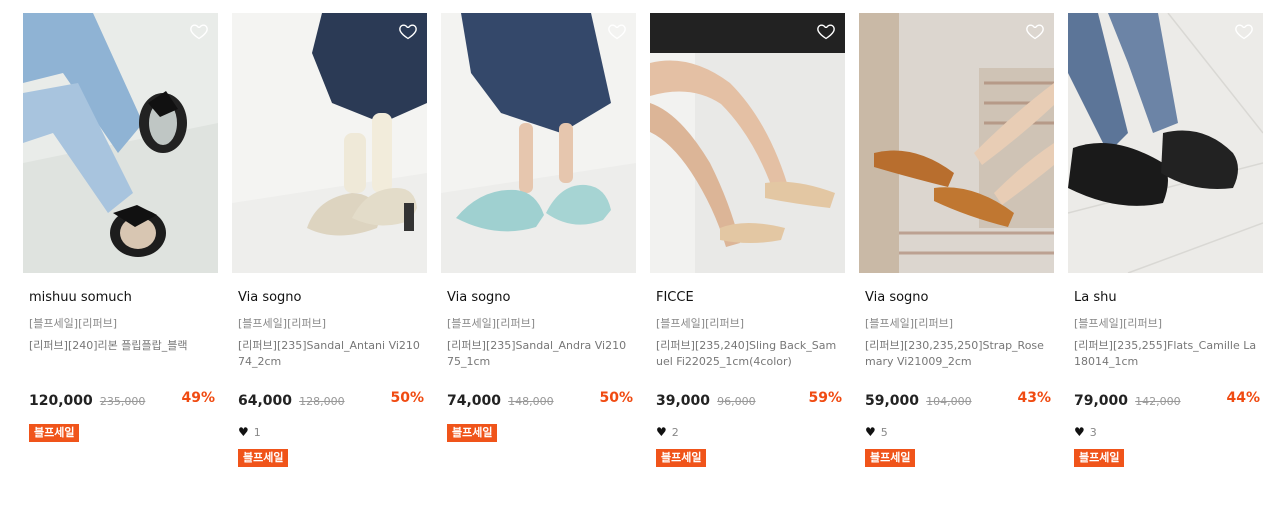 This screenshot has width=1268, height=506. Describe the element at coordinates (540, 354) in the screenshot. I see `product-name: [리퍼브][235]Sandal_Andra Vi21075_1cm` at that location.